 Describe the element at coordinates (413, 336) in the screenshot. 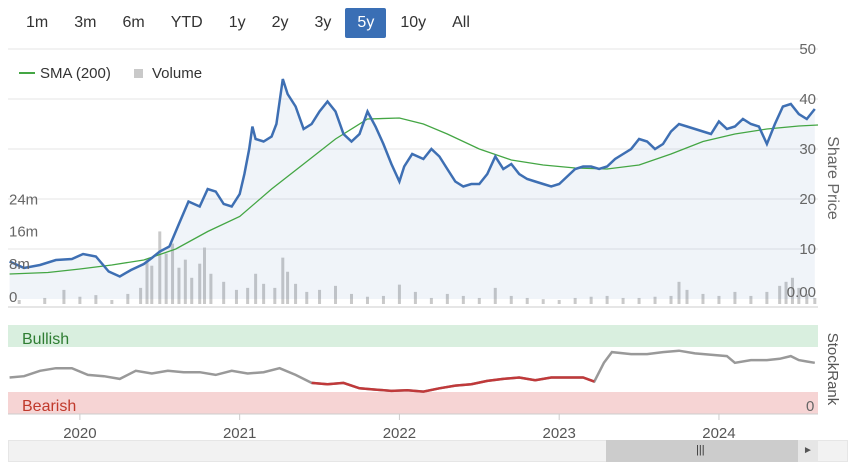

I see `bullish-band` at that location.